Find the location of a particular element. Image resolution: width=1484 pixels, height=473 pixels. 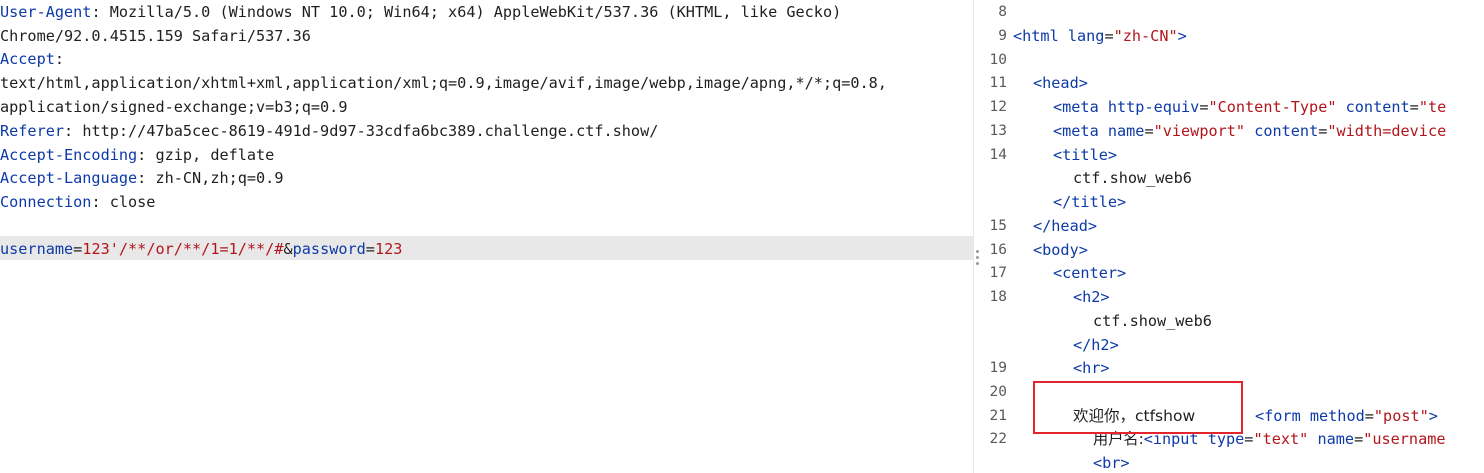

request-line-accept-encoding: Accept-Encoding: gzip, deflate is located at coordinates (137, 155).